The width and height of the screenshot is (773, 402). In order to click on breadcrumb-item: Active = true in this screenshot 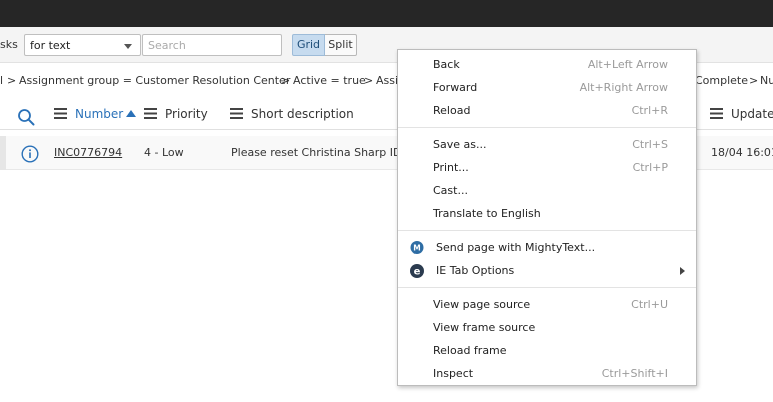, I will do `click(329, 80)`.